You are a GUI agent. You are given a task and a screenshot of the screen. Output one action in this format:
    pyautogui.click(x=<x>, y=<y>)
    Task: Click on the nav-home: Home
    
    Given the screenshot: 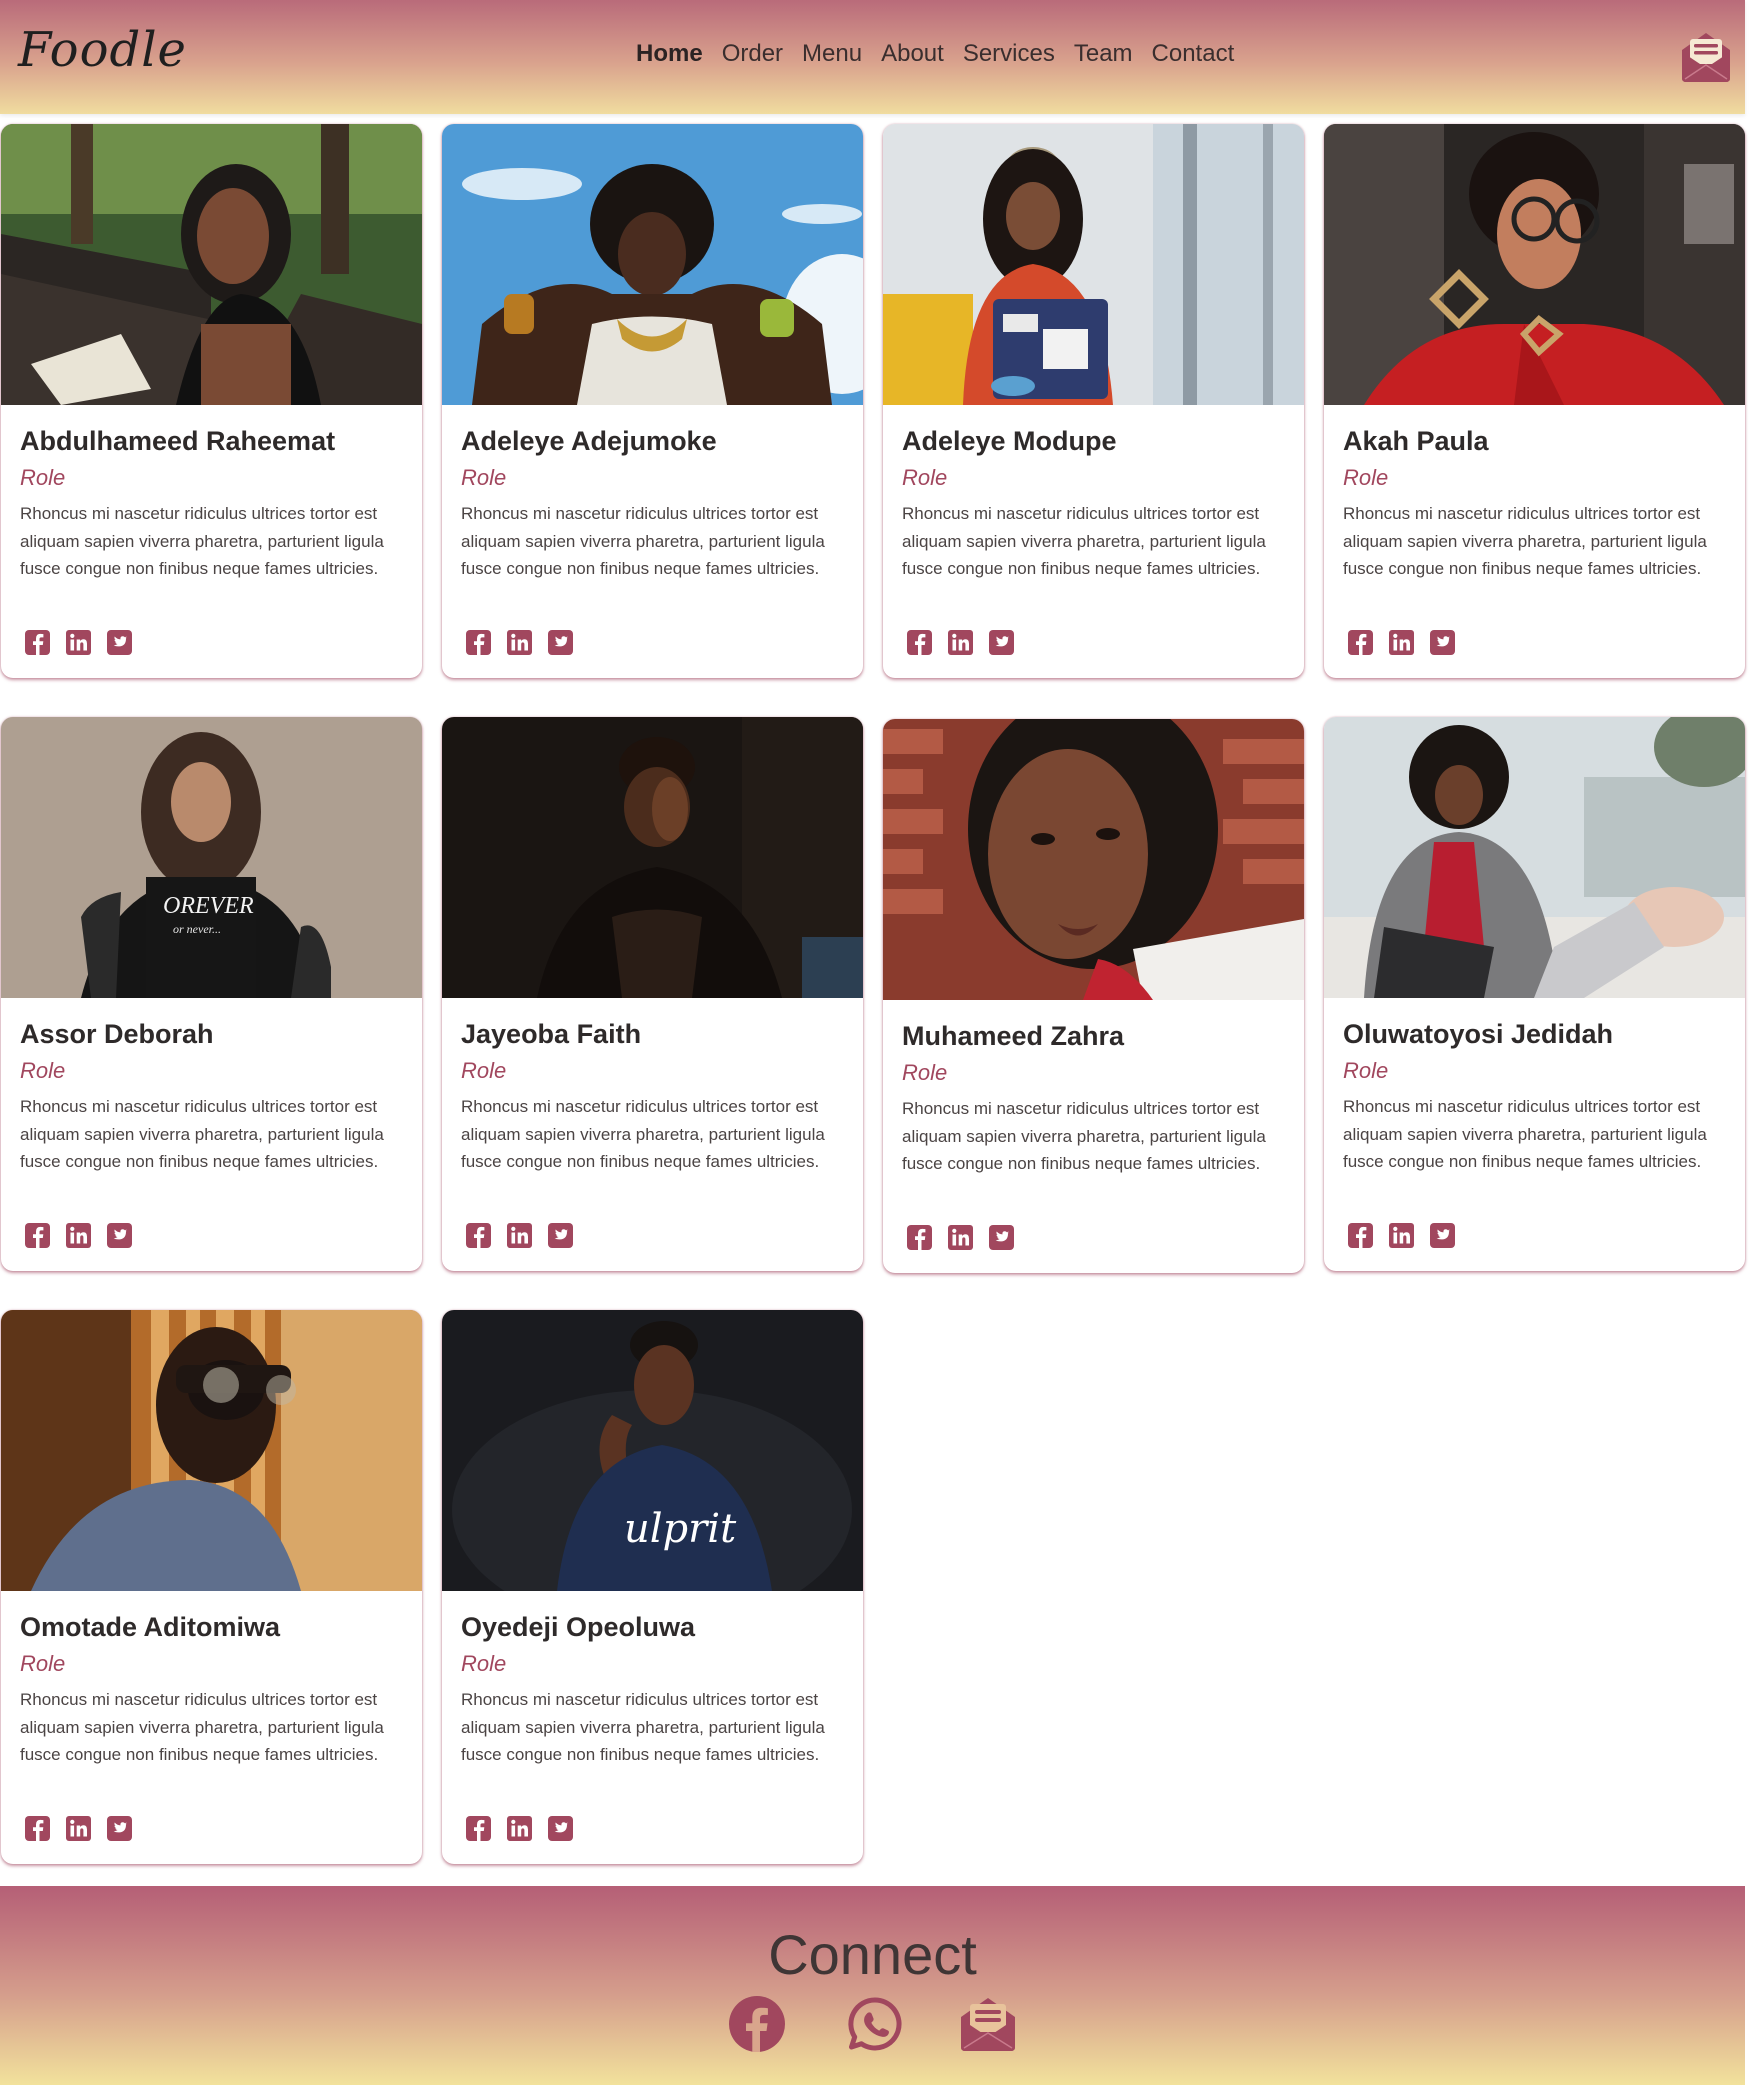 What is the action you would take?
    pyautogui.click(x=669, y=54)
    